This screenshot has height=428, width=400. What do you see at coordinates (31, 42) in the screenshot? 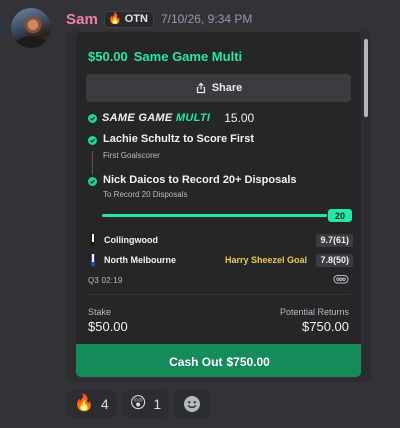
I see `avatar-figure` at bounding box center [31, 42].